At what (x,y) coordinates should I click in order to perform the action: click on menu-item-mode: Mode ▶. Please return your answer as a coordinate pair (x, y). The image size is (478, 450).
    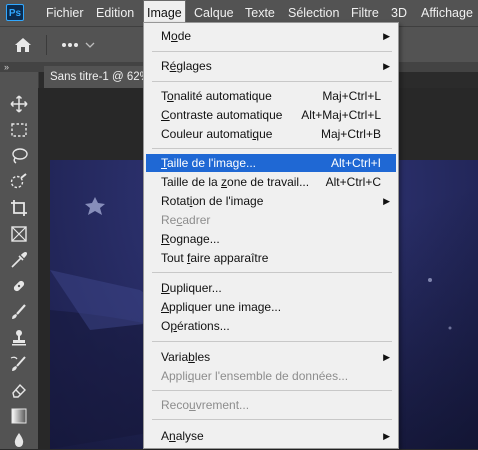
    Looking at the image, I should click on (271, 36).